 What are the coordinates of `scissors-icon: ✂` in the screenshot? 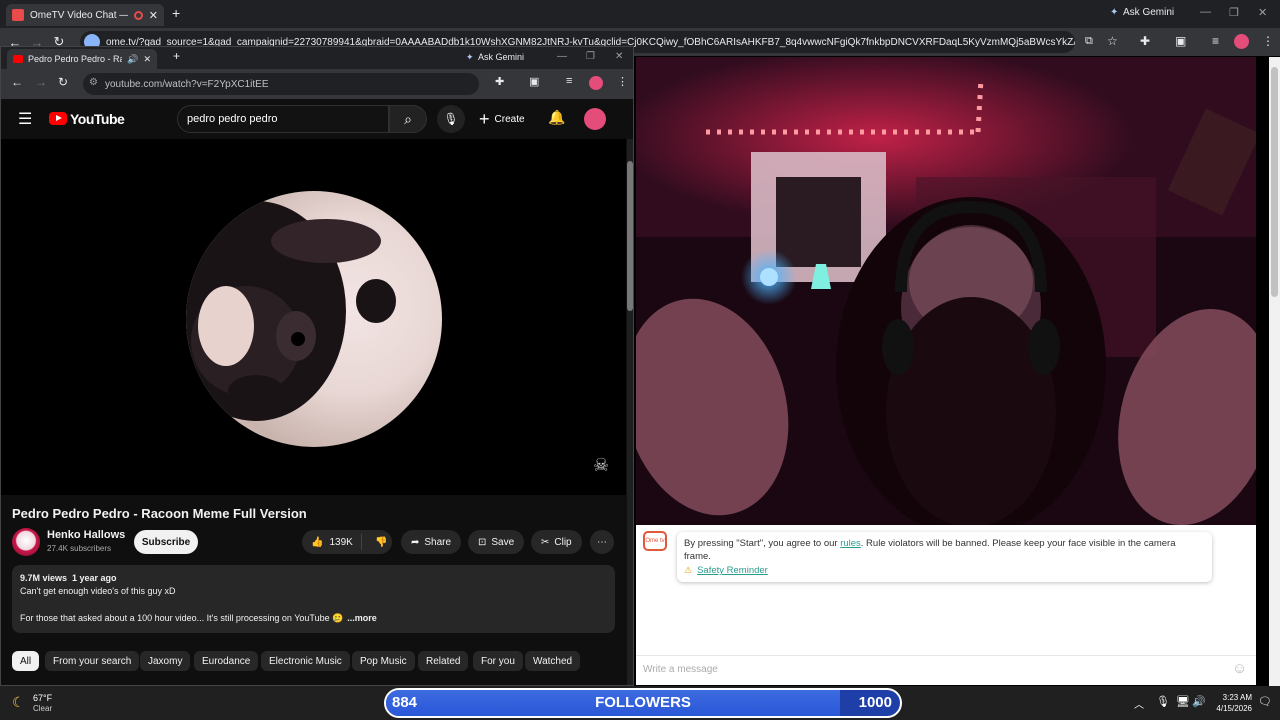 It's located at (545, 542).